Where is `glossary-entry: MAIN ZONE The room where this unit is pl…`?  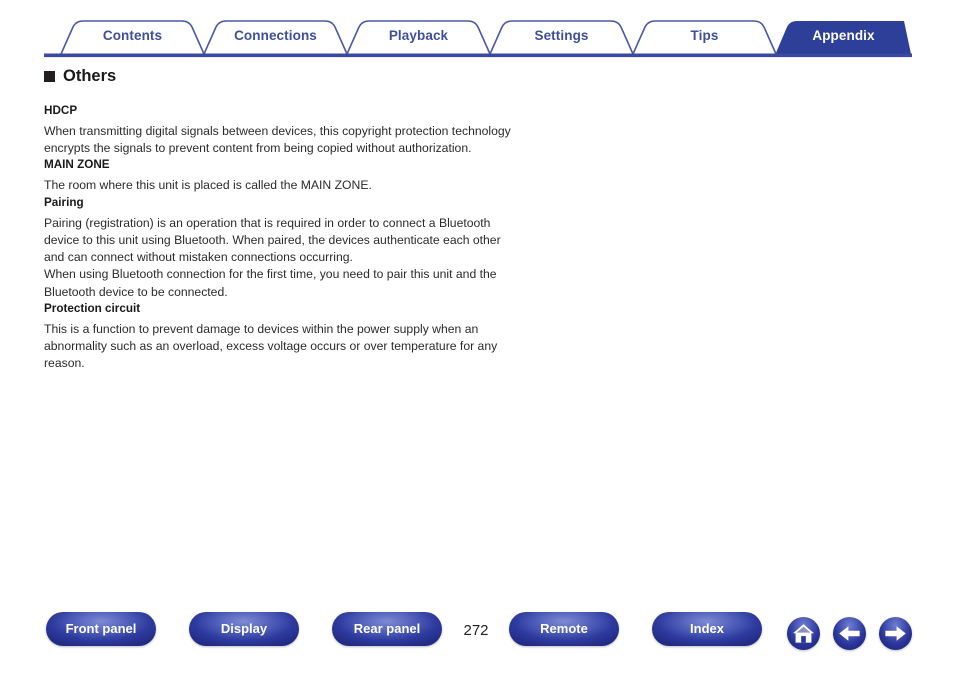 glossary-entry: MAIN ZONE The room where this unit is pl… is located at coordinates (279, 175).